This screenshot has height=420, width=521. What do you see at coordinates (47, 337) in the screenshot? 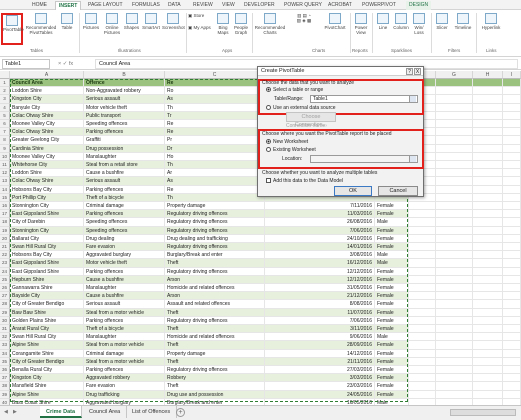
I see `table-cell: Swan Hill Rural City` at bounding box center [47, 337].